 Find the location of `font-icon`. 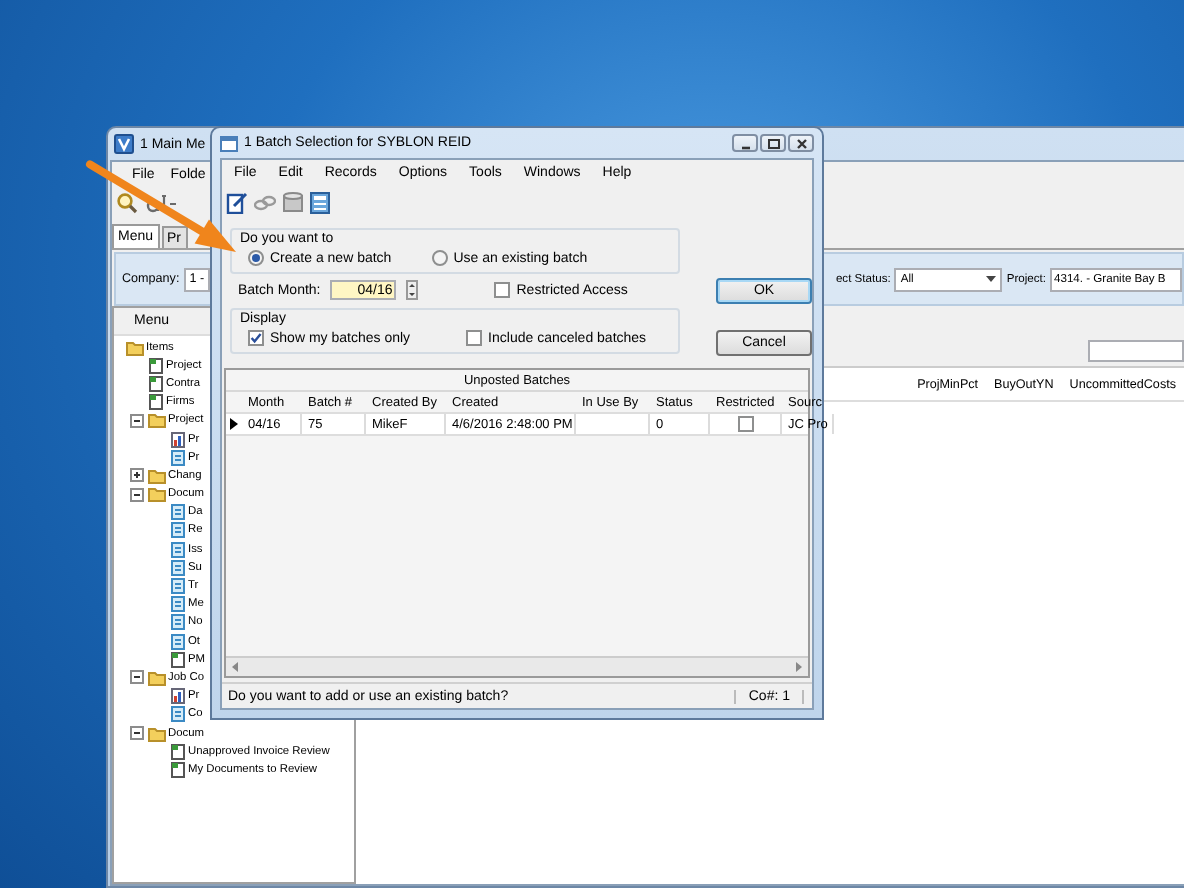

font-icon is located at coordinates (162, 202).